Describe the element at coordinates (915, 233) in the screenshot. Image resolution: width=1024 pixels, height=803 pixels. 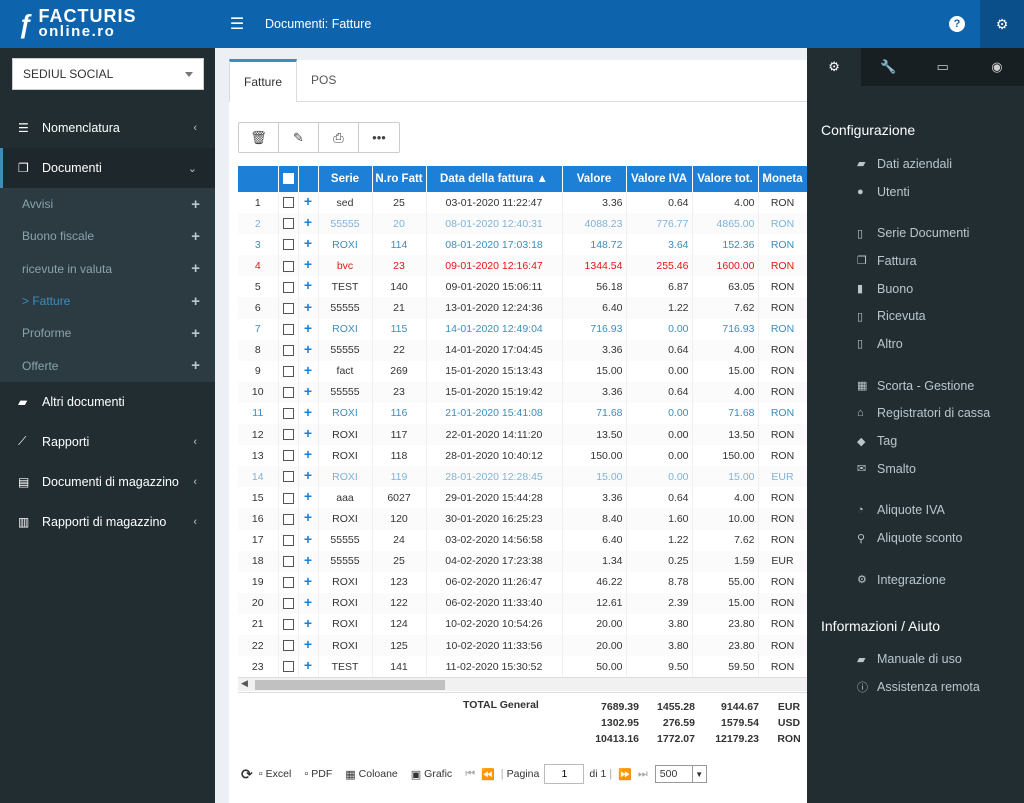
I see `config-item-serie-documenti: ▯ Serie Documenti` at that location.